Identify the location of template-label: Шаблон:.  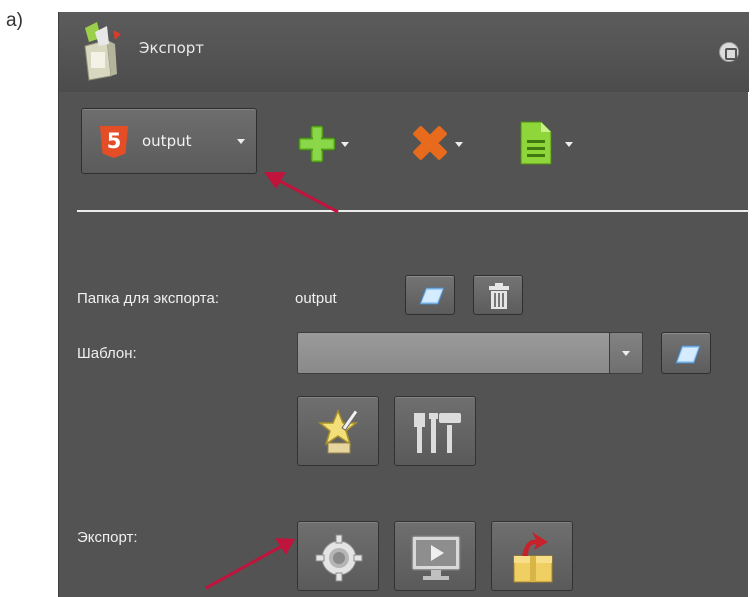
(107, 353).